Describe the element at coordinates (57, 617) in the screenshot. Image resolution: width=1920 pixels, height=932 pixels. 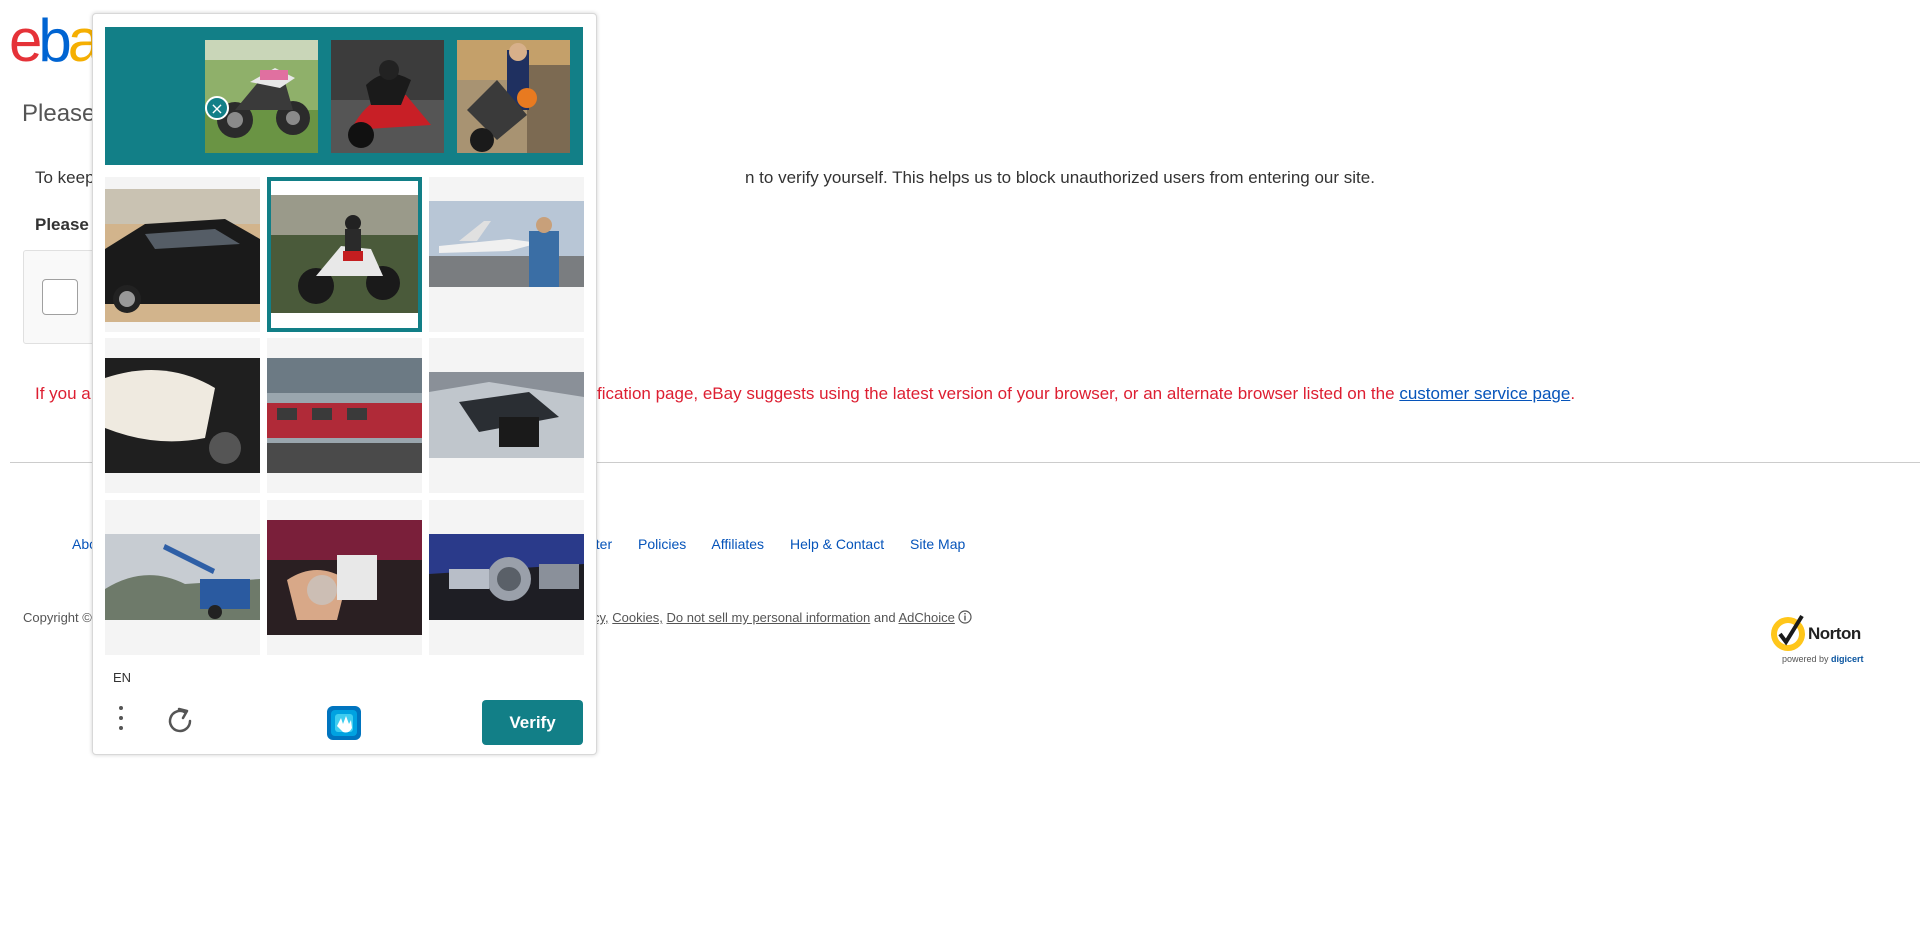
I see `copyright-start: Copyright ©` at that location.